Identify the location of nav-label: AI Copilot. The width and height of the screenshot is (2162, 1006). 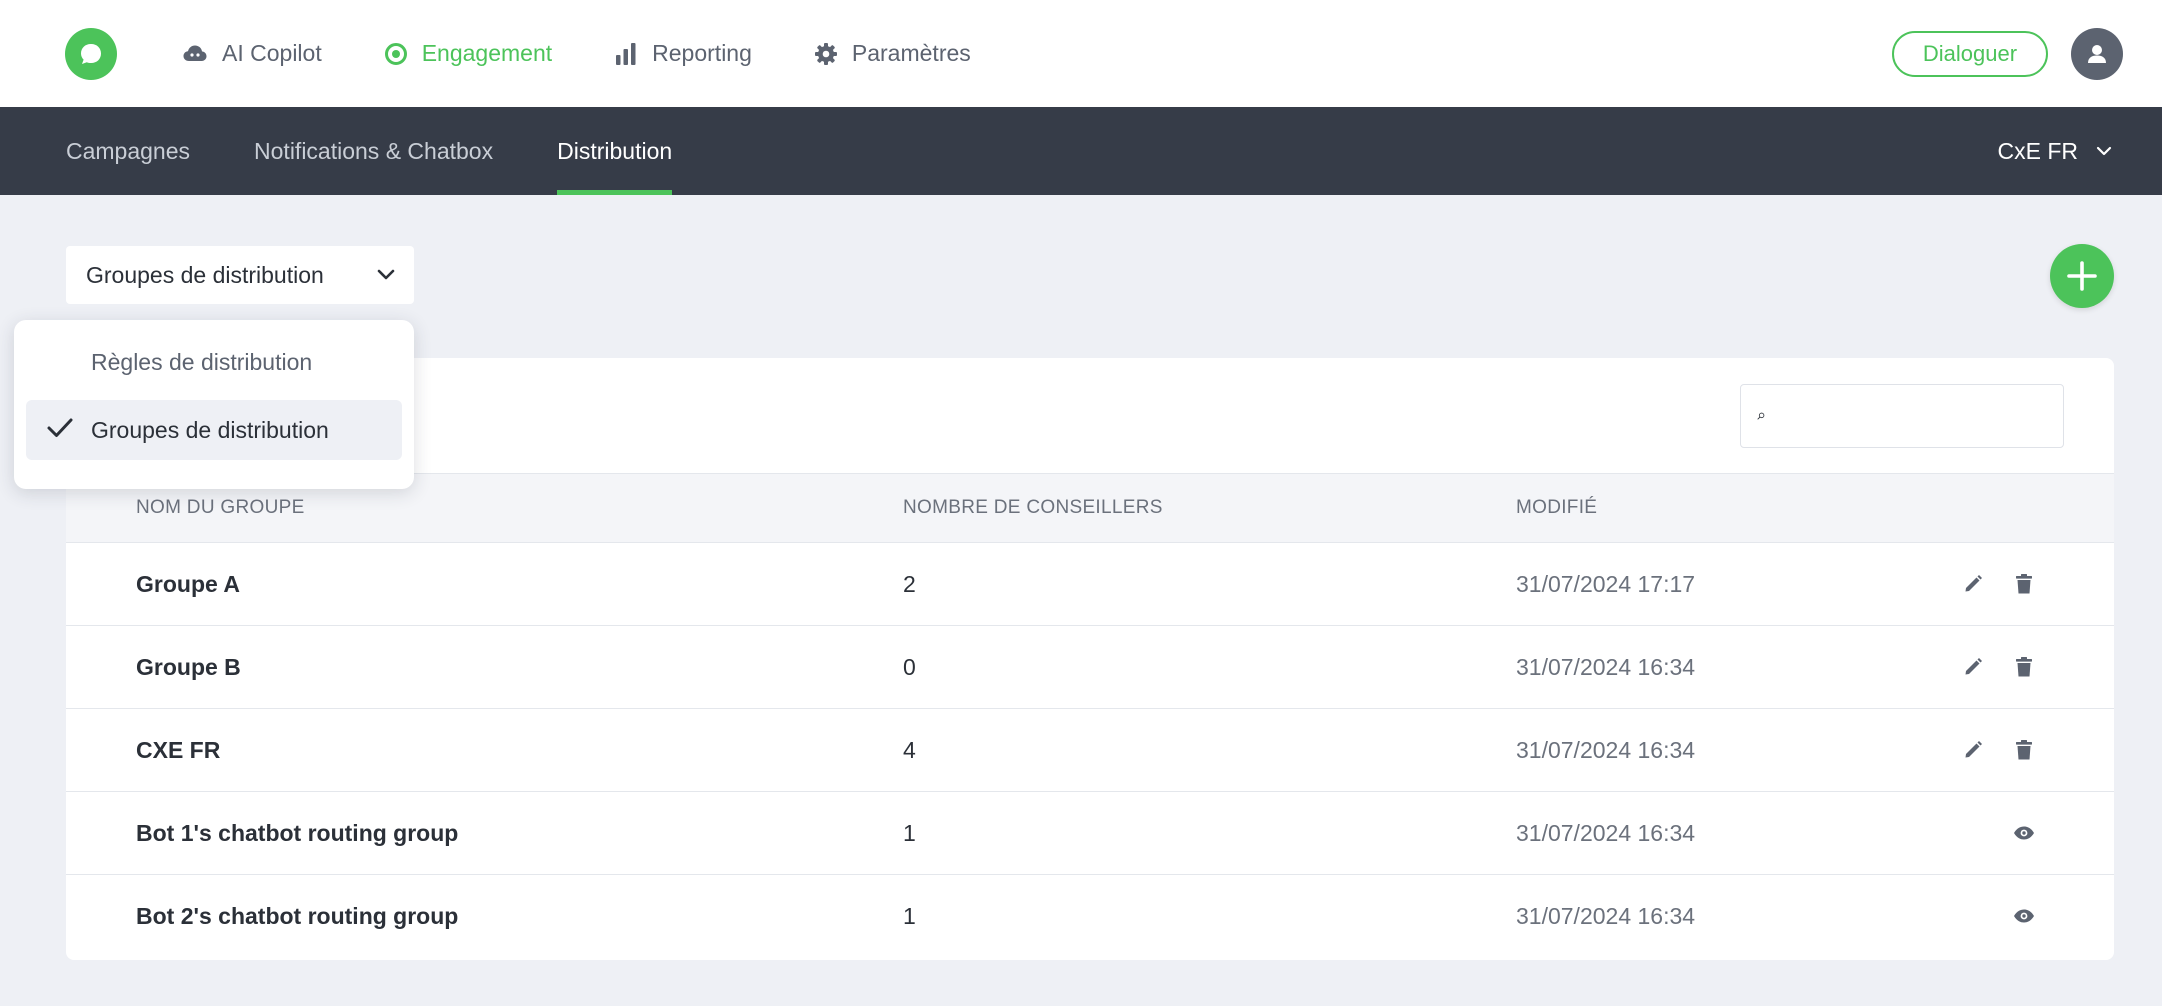
(272, 53).